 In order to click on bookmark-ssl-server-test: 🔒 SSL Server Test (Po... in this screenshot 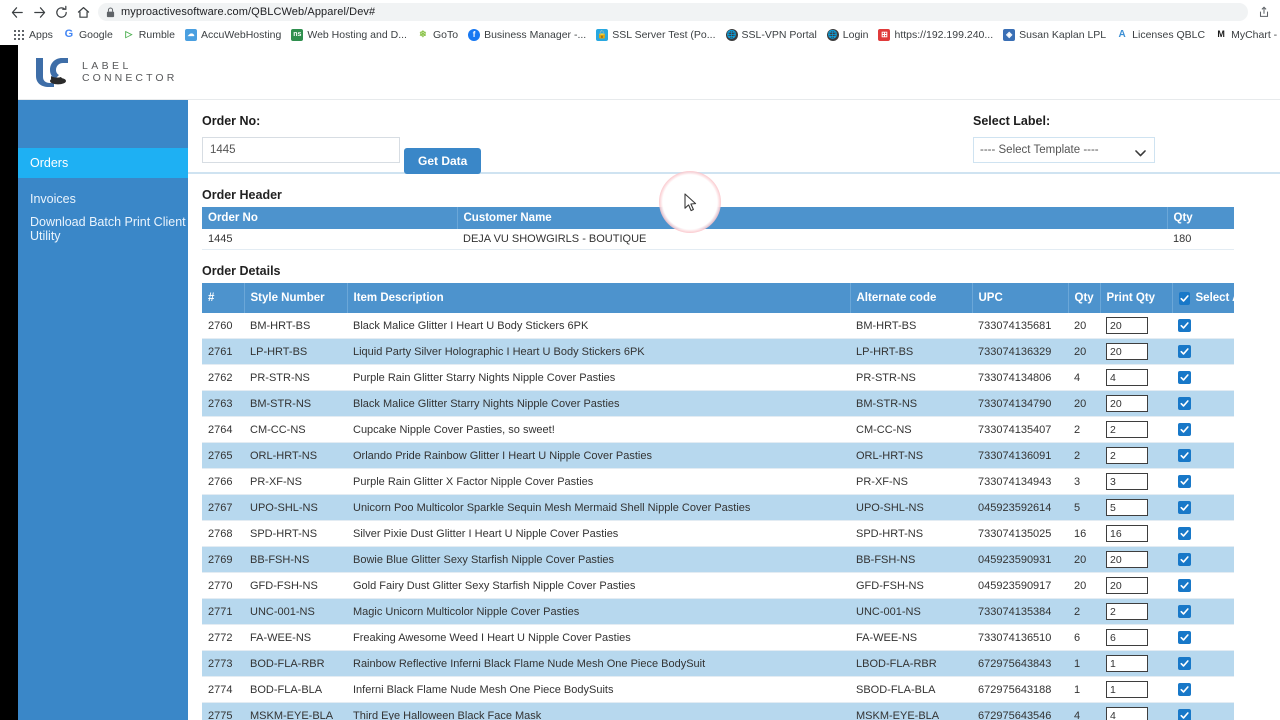, I will do `click(655, 34)`.